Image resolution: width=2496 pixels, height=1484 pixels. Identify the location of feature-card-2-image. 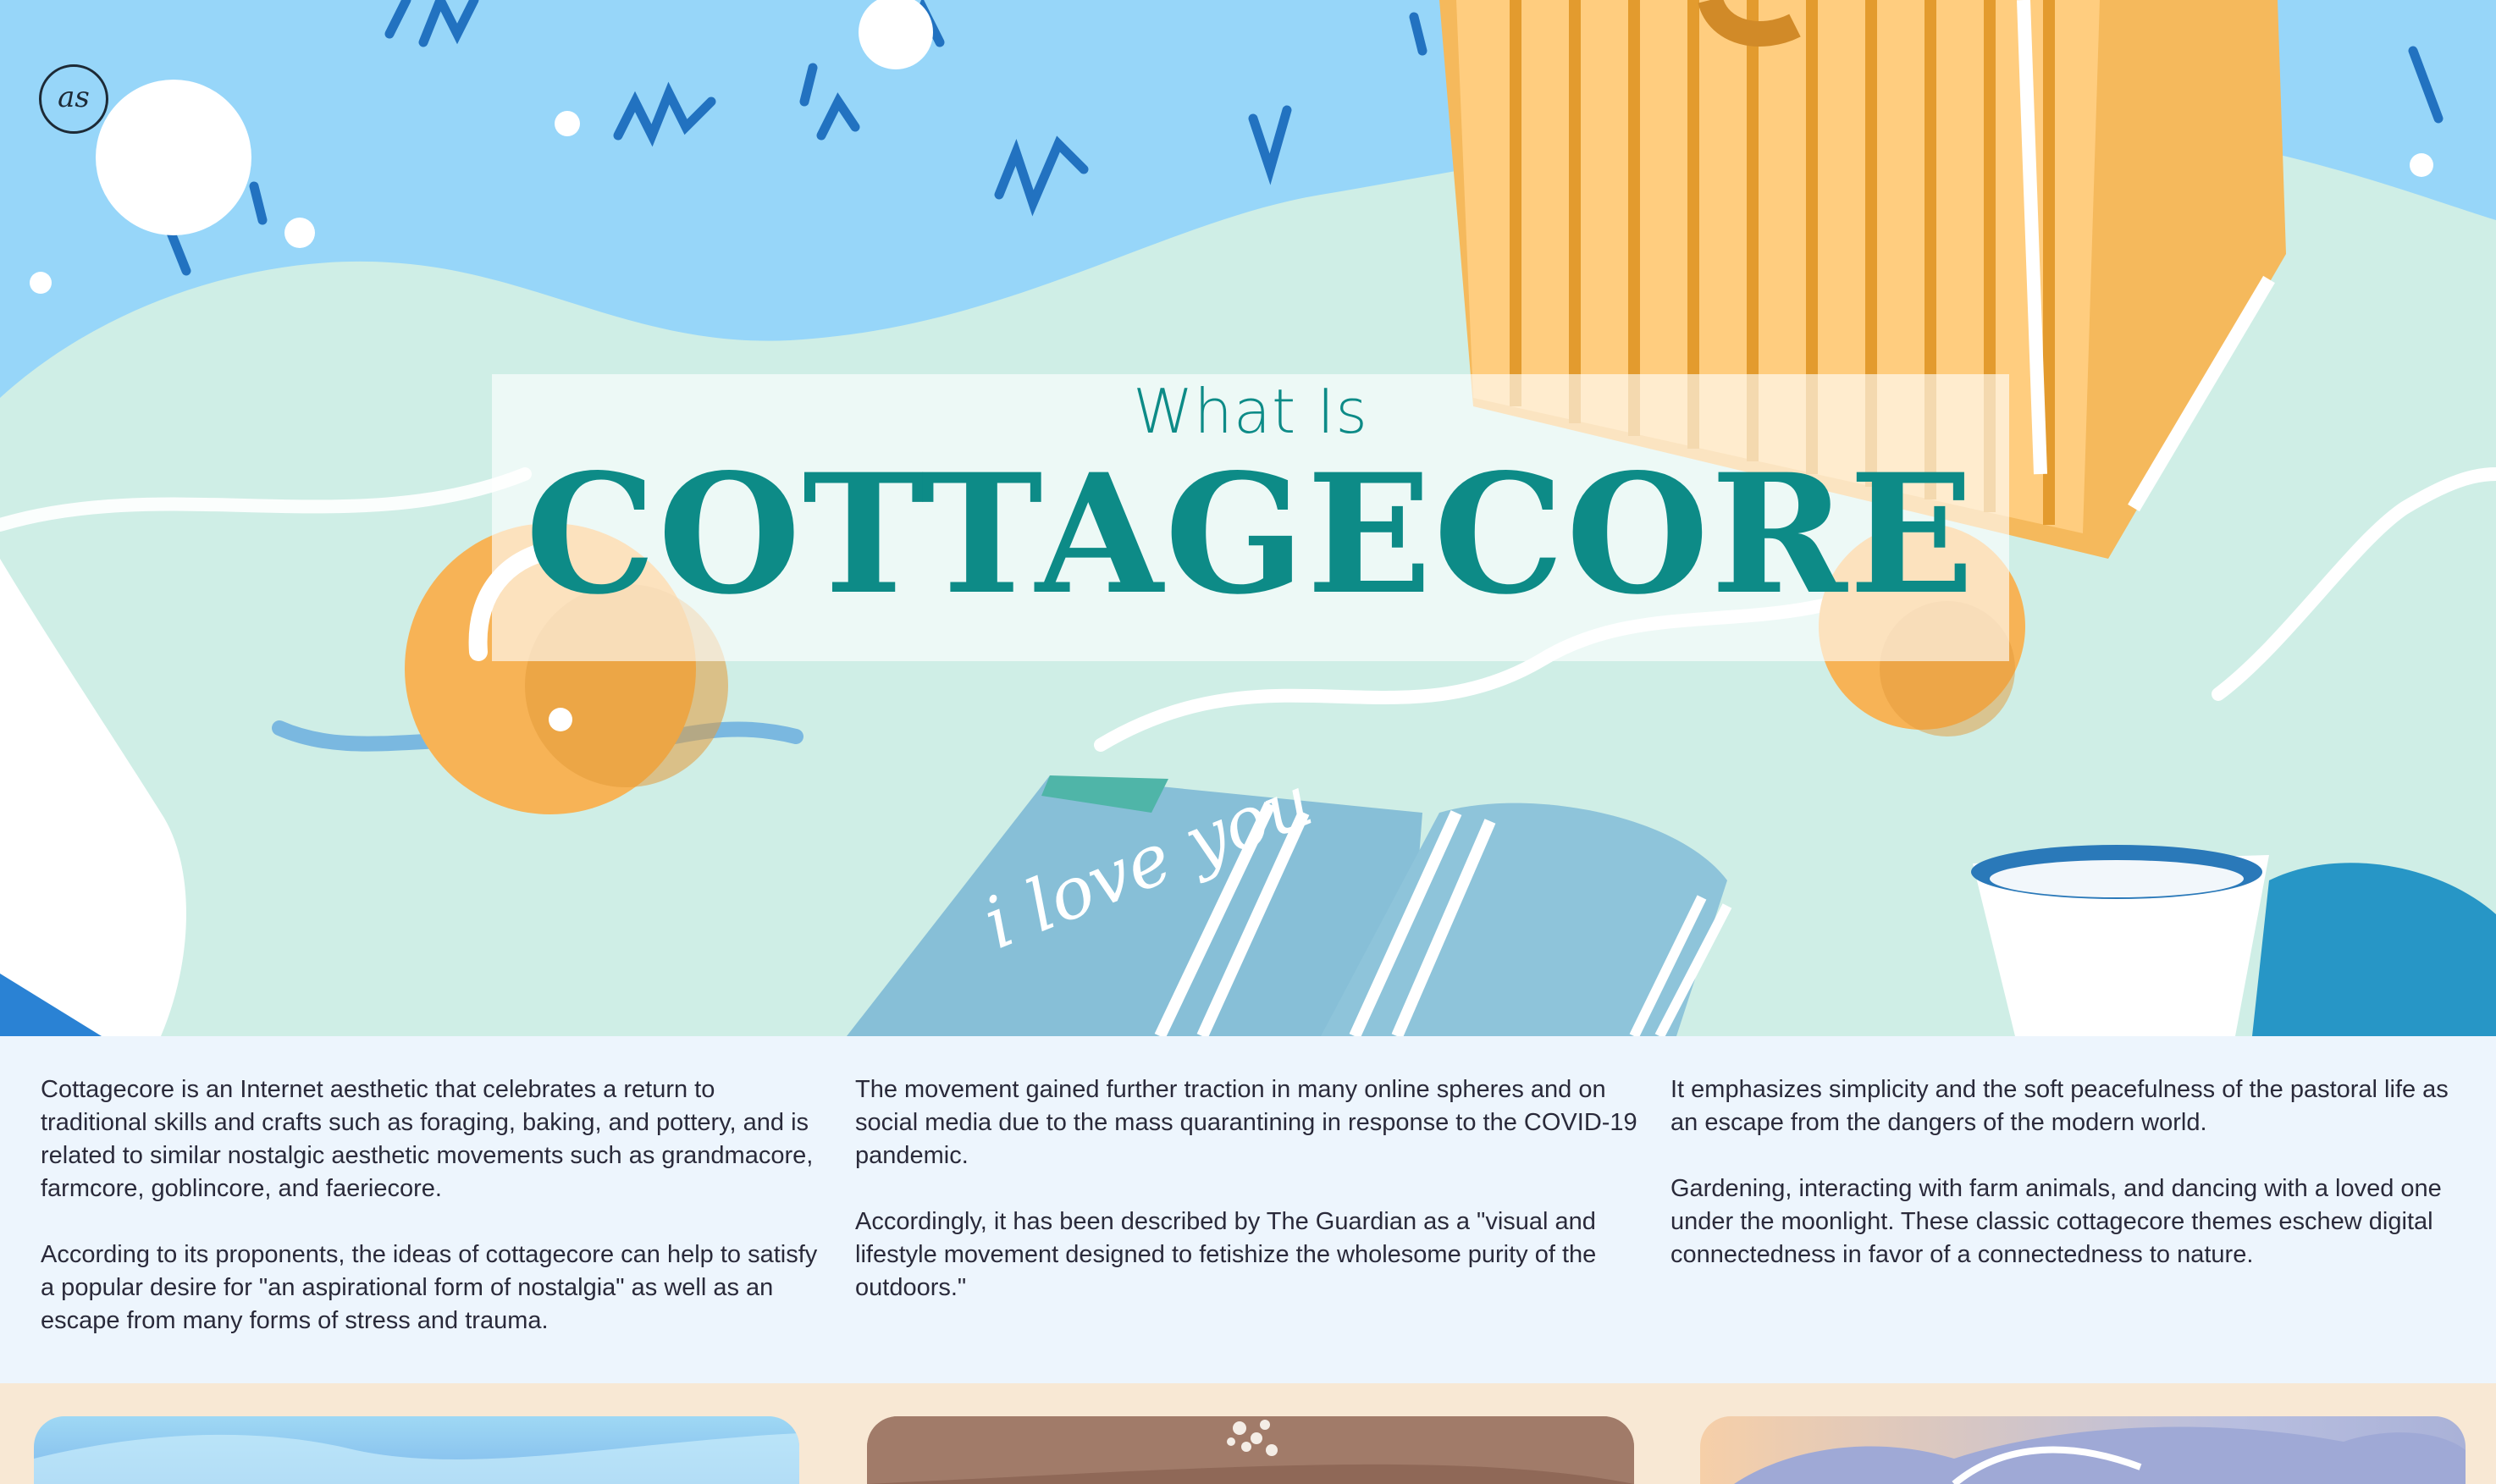
(1250, 1450).